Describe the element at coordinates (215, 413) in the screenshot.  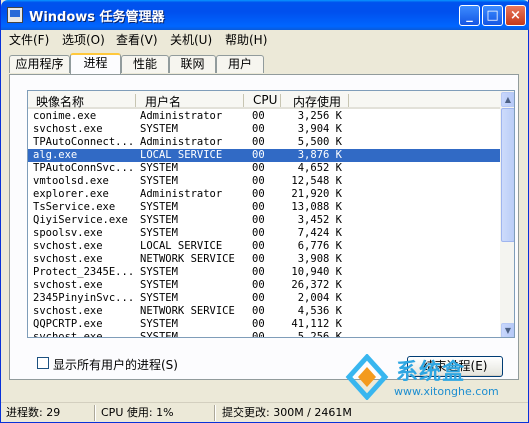
I see `status-divider` at that location.